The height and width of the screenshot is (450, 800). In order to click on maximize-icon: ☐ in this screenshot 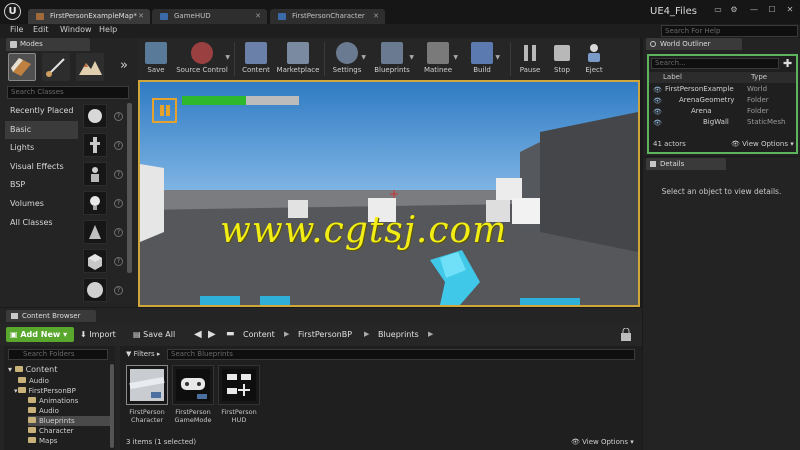, I will do `click(772, 10)`.